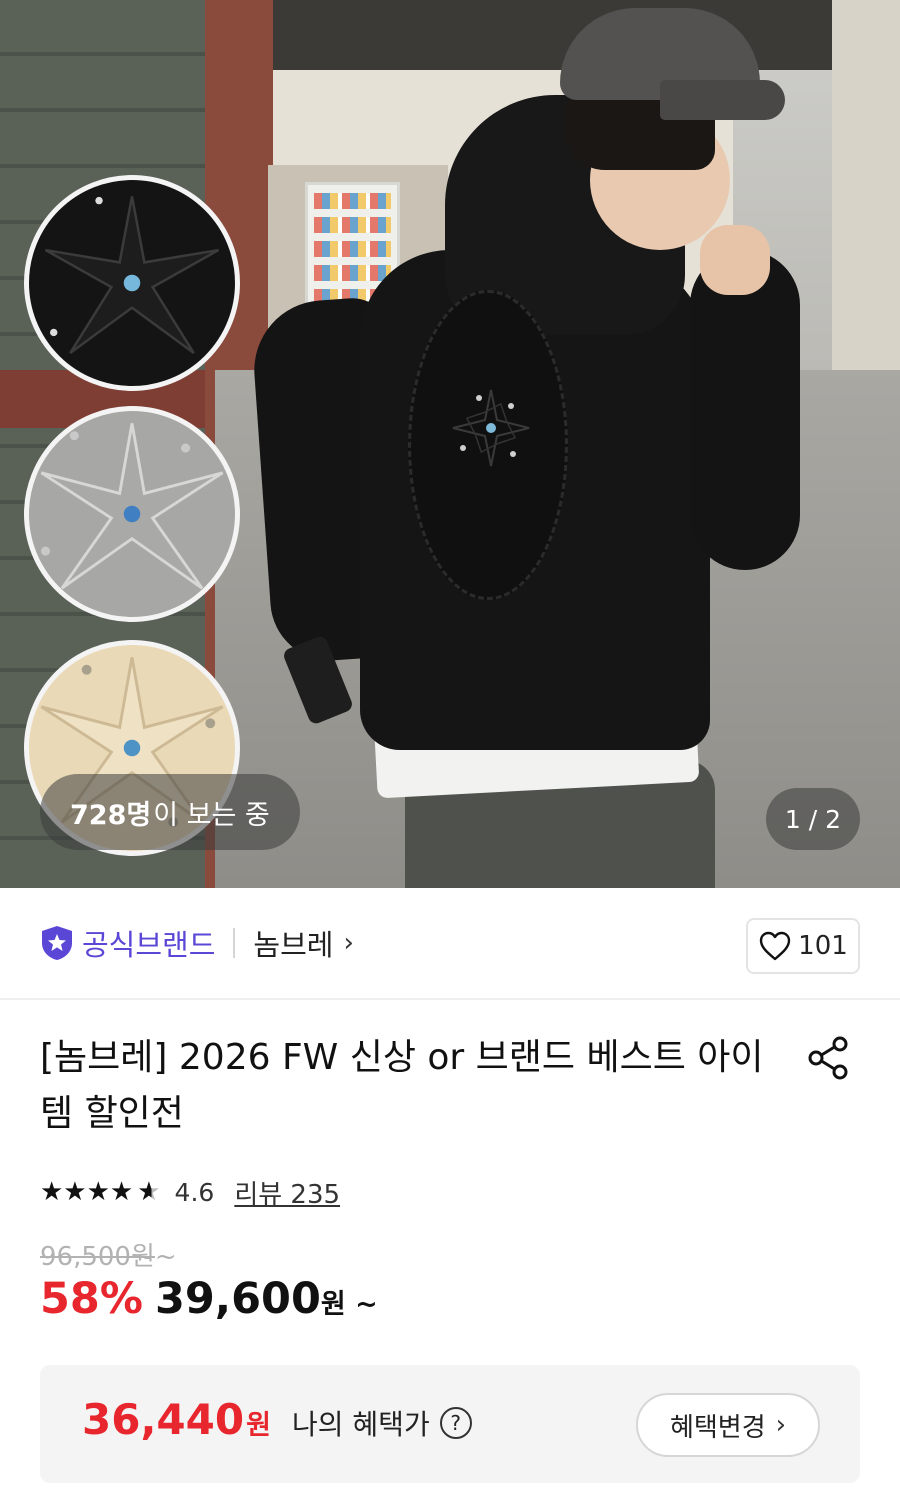 The width and height of the screenshot is (900, 1493). I want to click on official-badge-icon, so click(57, 943).